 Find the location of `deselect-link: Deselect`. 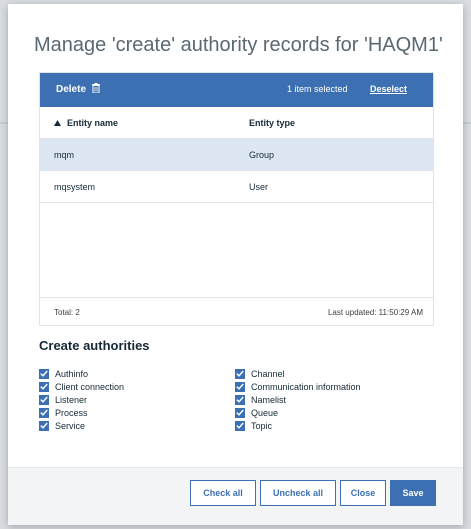

deselect-link: Deselect is located at coordinates (388, 89).